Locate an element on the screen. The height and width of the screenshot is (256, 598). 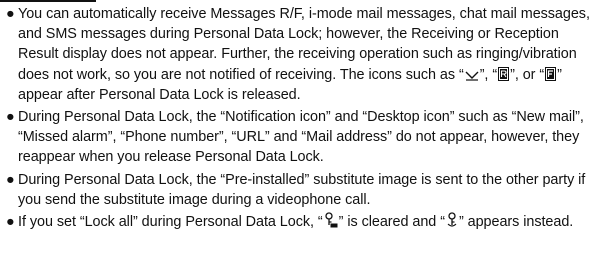
mail-envelope-icon is located at coordinates (472, 74).